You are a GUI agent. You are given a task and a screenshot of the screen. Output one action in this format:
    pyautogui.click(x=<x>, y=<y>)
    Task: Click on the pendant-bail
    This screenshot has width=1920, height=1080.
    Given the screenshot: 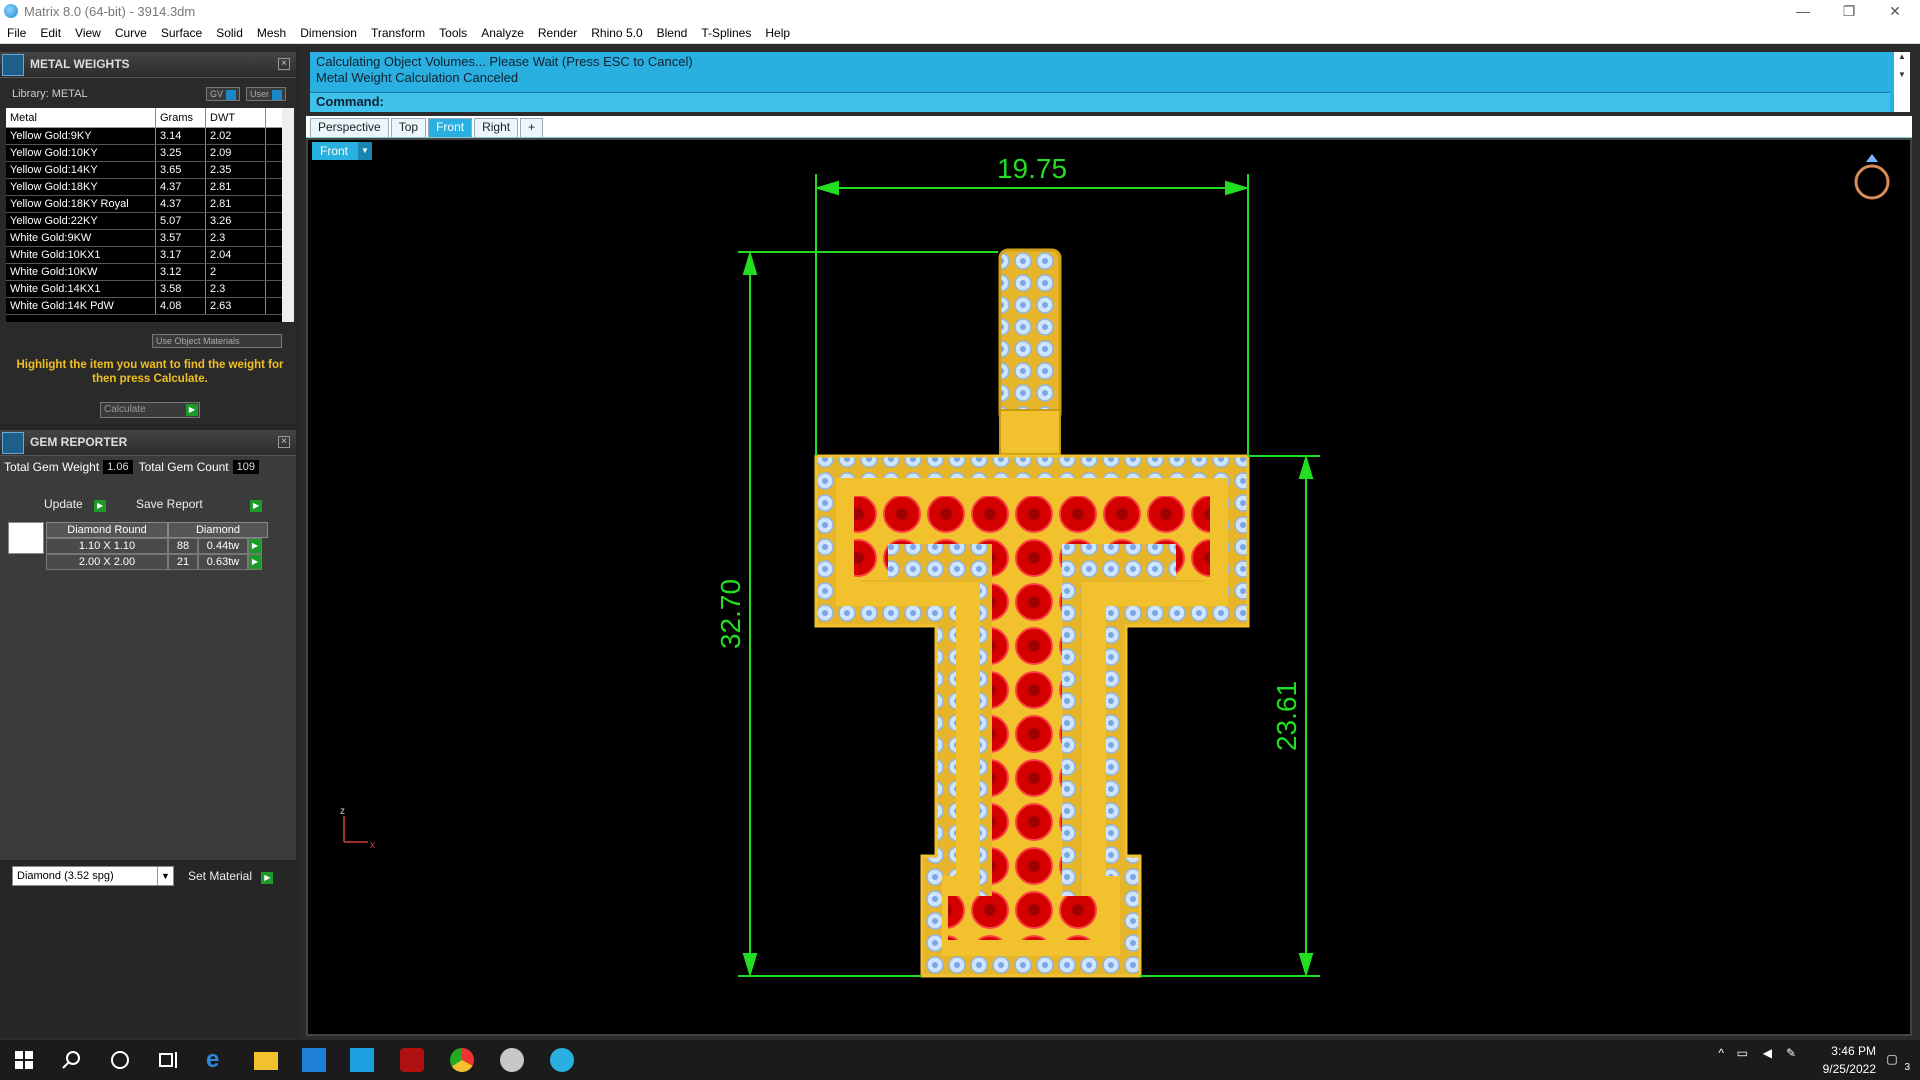 What is the action you would take?
    pyautogui.click(x=1030, y=351)
    